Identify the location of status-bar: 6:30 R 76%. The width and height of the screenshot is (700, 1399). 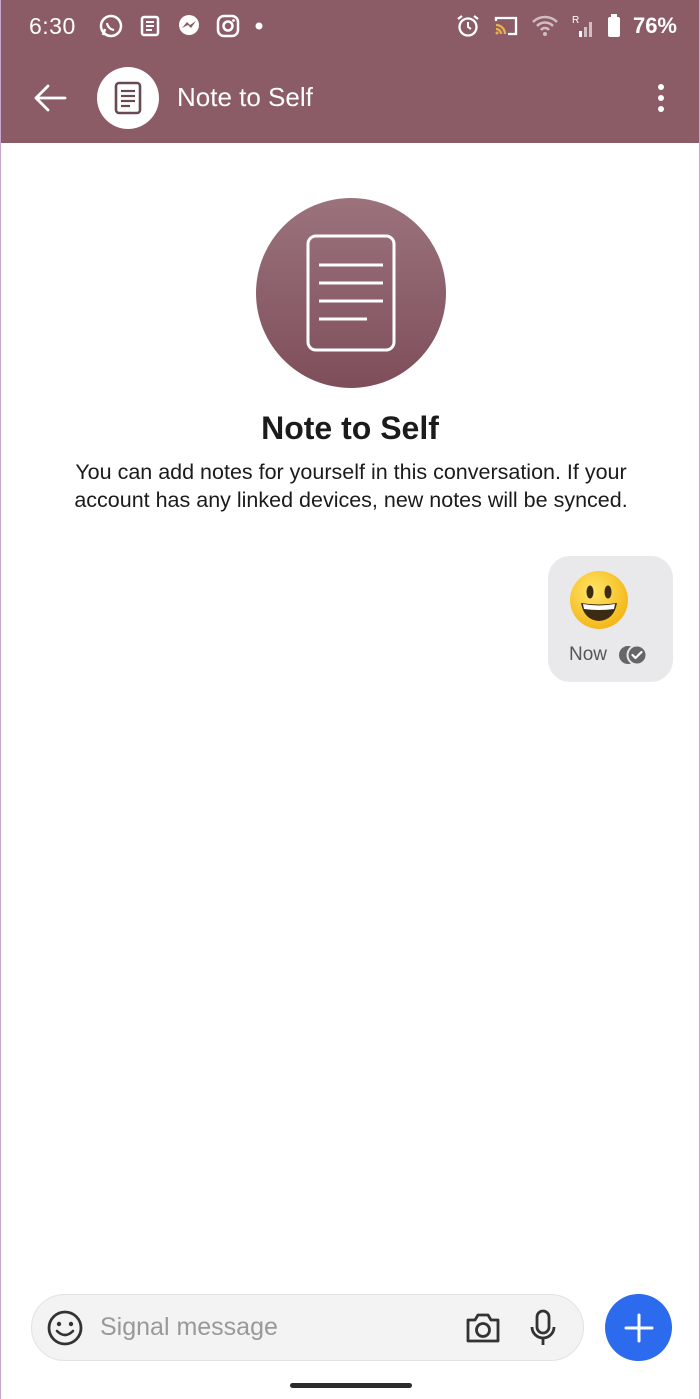
(350, 26).